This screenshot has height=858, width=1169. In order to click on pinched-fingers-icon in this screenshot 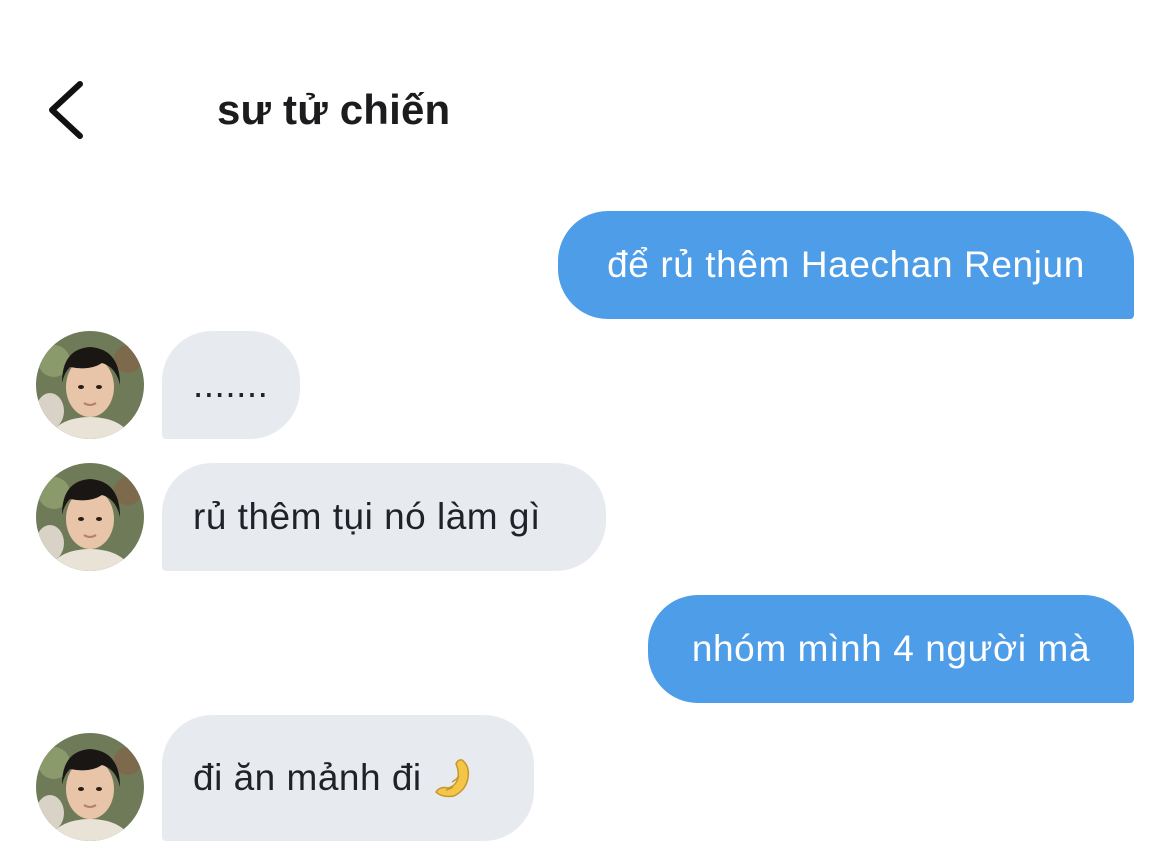, I will do `click(454, 778)`.